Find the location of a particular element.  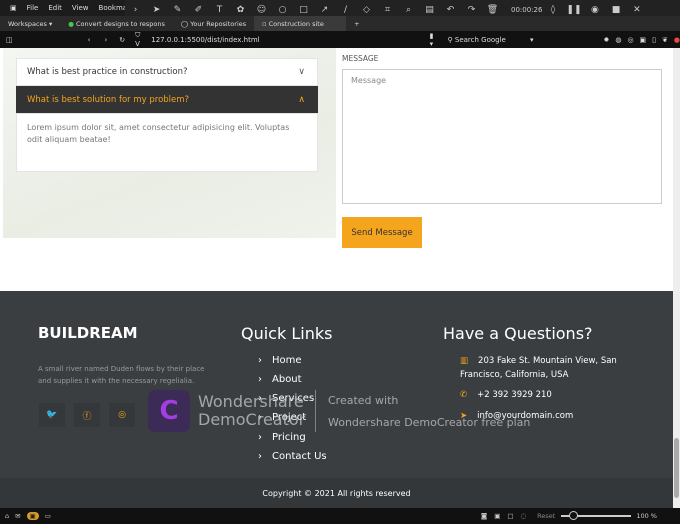

github-icon: ◯ is located at coordinates (184, 23).